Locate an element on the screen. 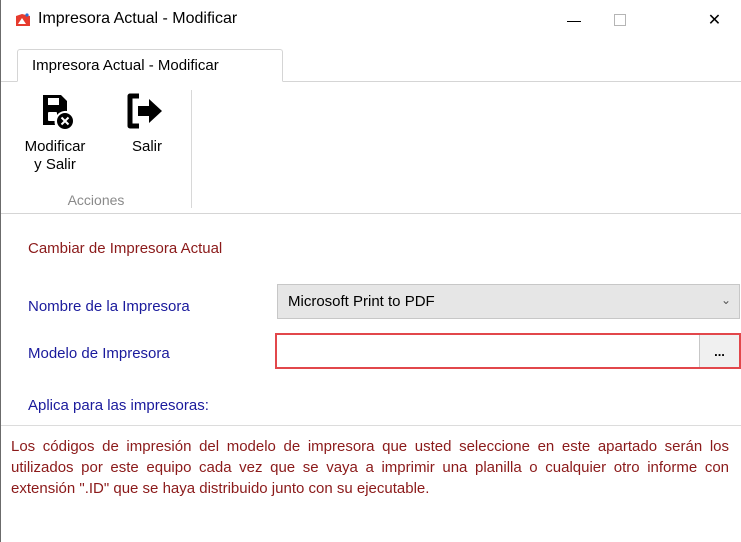 The height and width of the screenshot is (542, 741). section-title: Cambiar de Impresora Actual is located at coordinates (125, 248).